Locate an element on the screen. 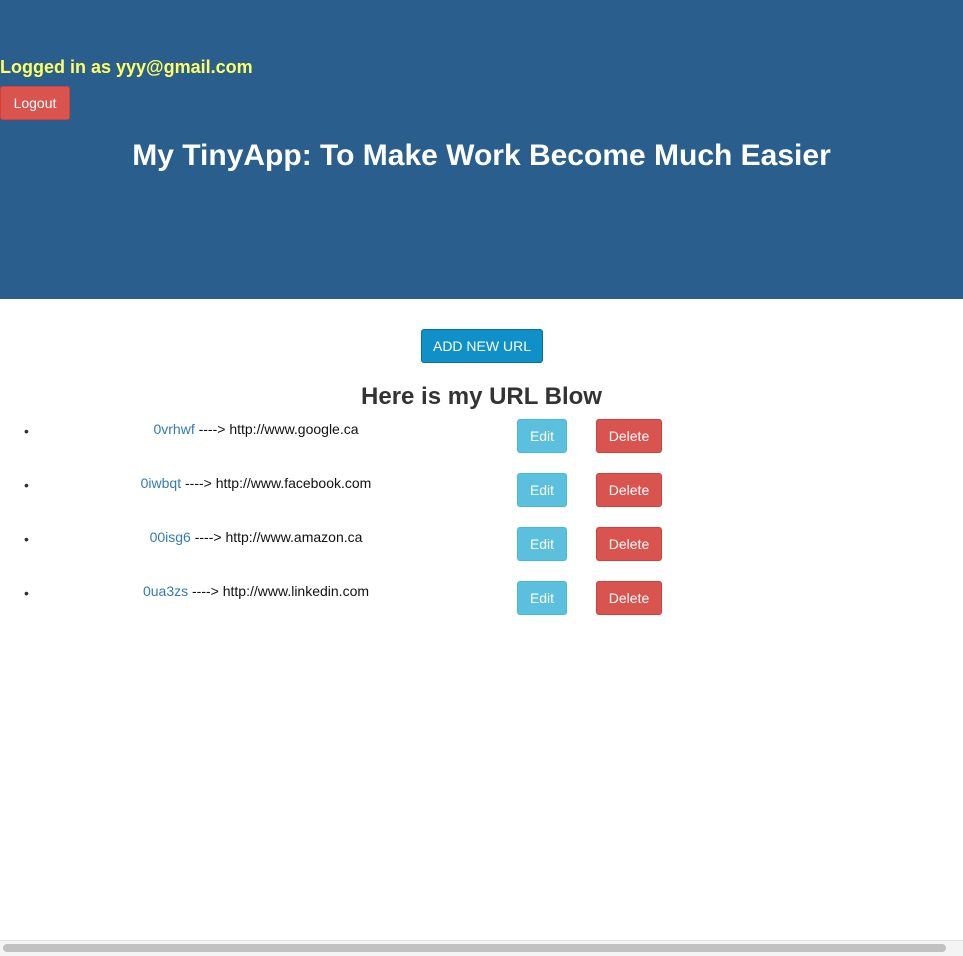 This screenshot has height=956, width=963. short-url-link: 0vrhwf is located at coordinates (173, 429).